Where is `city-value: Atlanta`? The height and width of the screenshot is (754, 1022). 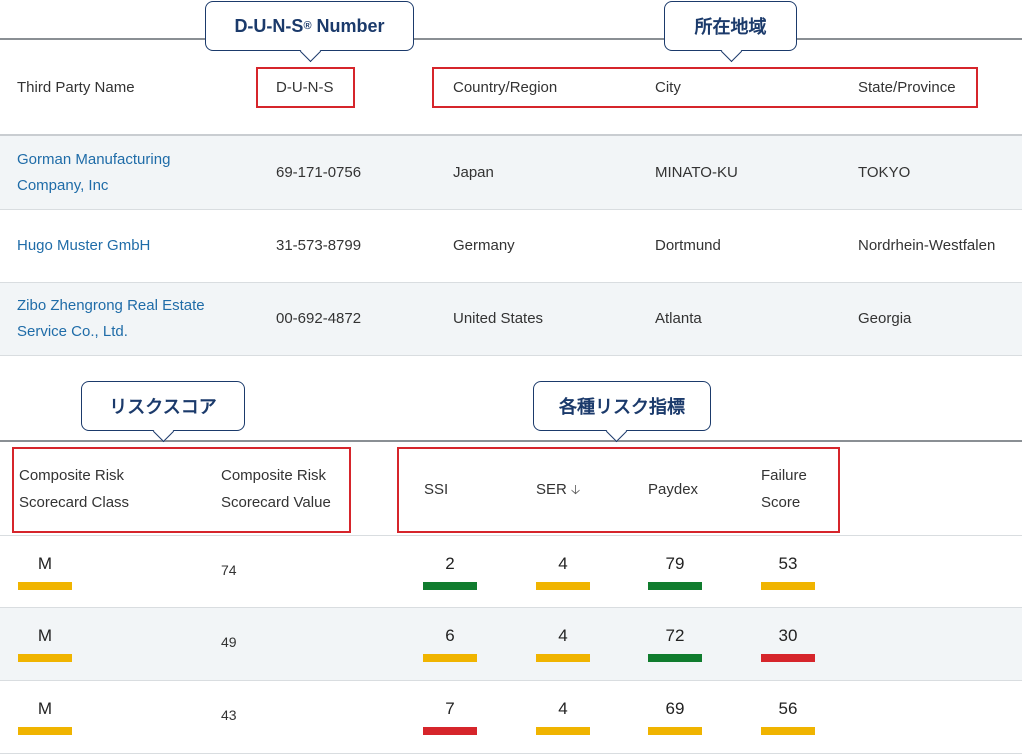
city-value: Atlanta is located at coordinates (678, 318).